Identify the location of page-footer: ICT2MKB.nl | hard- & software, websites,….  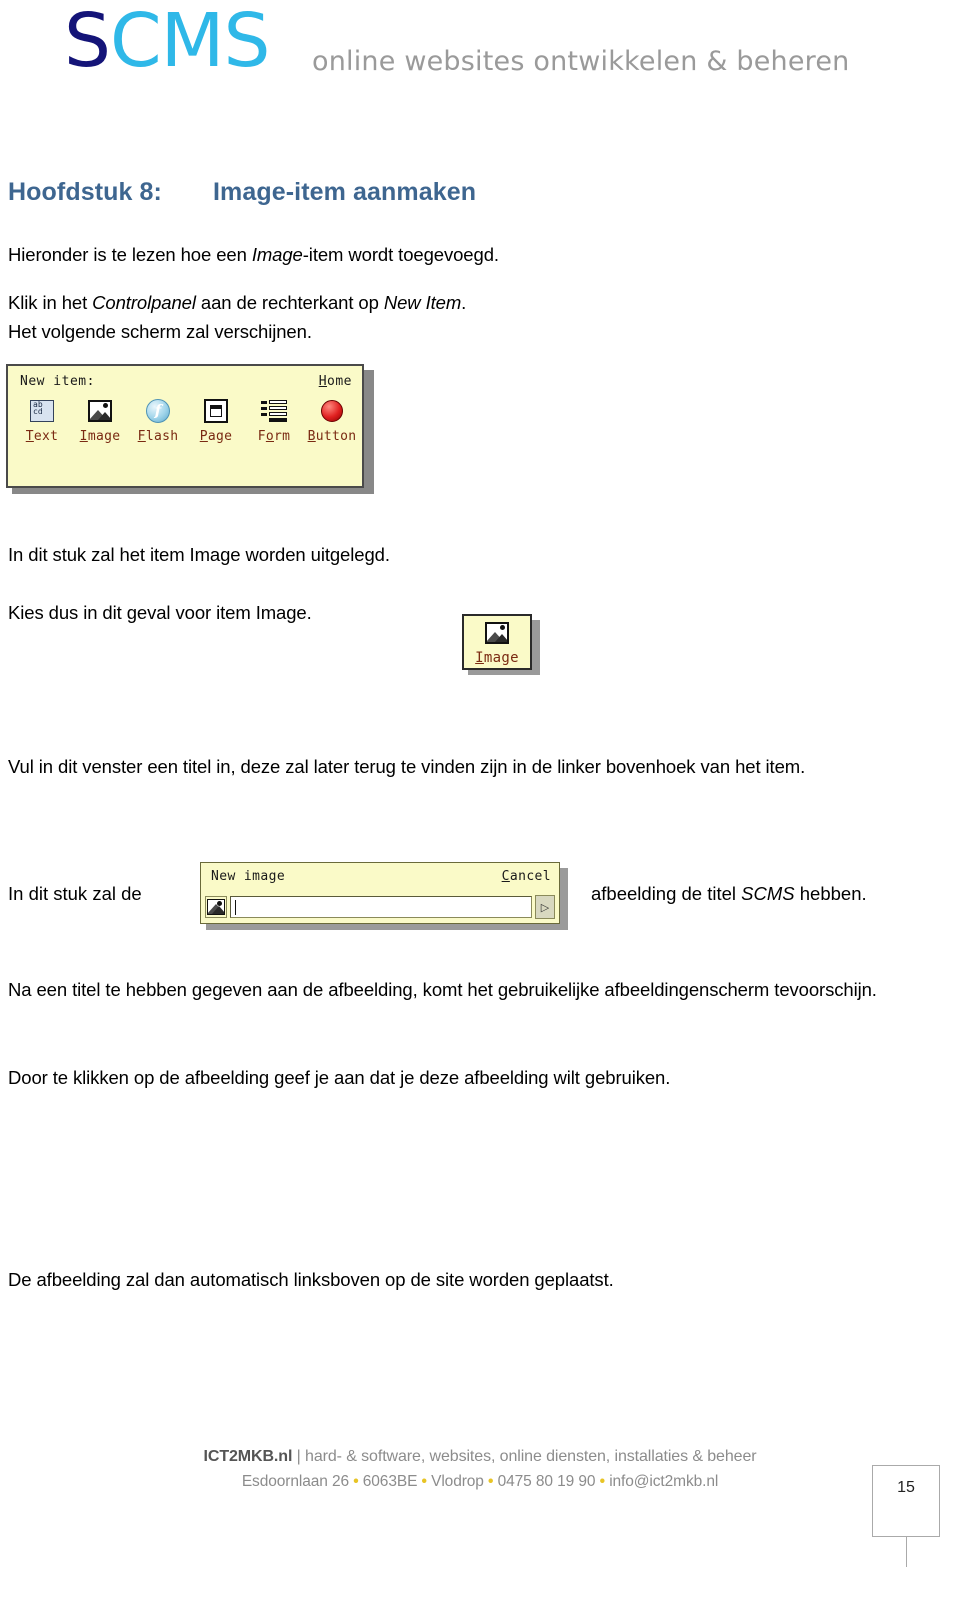
(480, 1469).